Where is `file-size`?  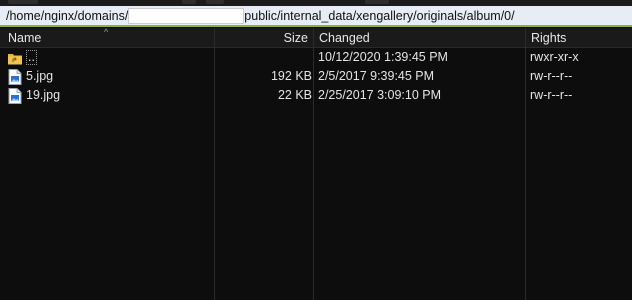
file-size is located at coordinates (264, 57).